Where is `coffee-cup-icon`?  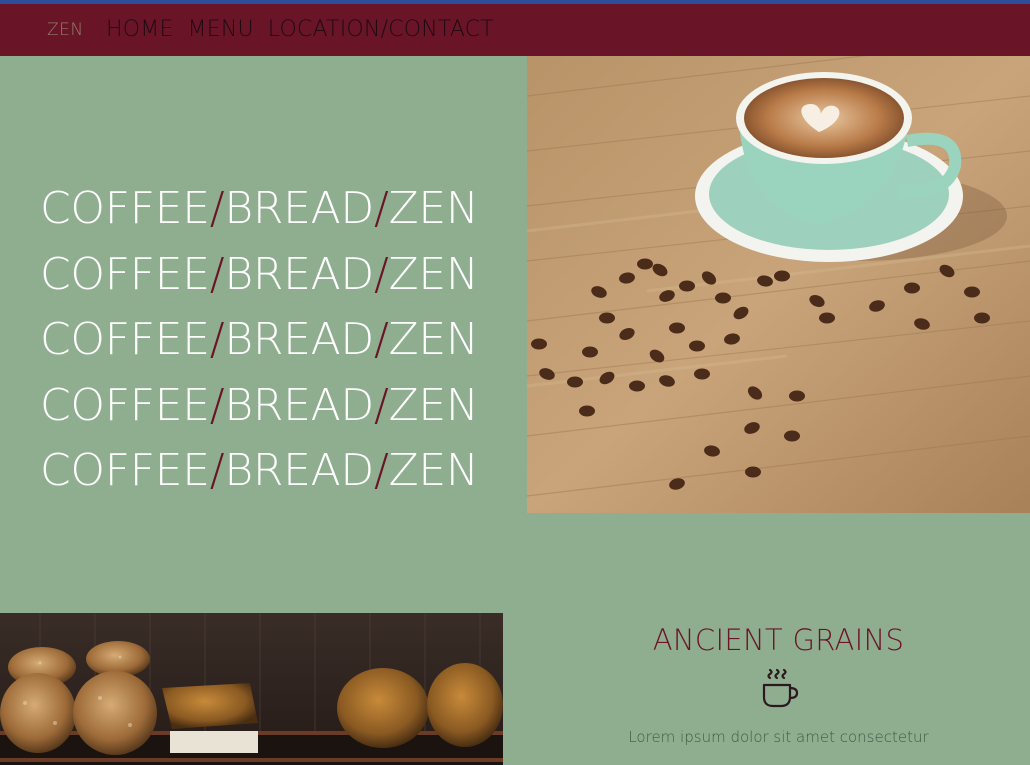
coffee-cup-icon is located at coordinates (780, 688).